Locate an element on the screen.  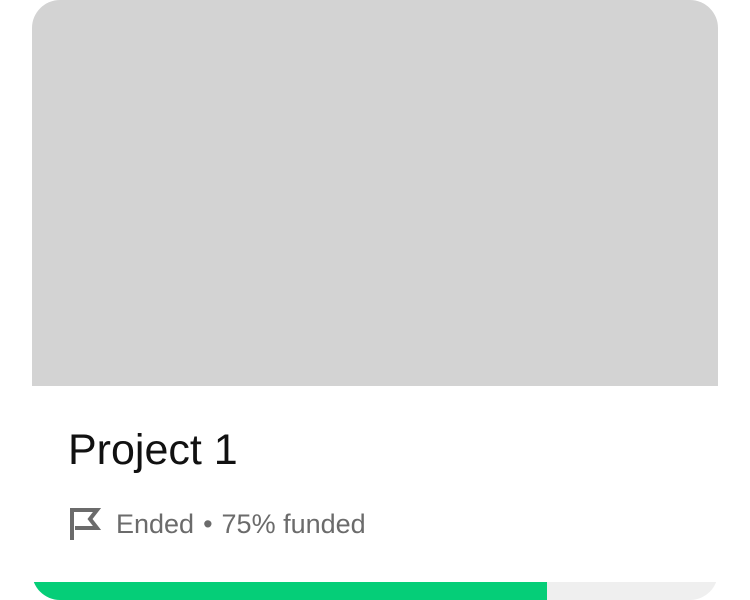
funded-text: 75% funded is located at coordinates (293, 523).